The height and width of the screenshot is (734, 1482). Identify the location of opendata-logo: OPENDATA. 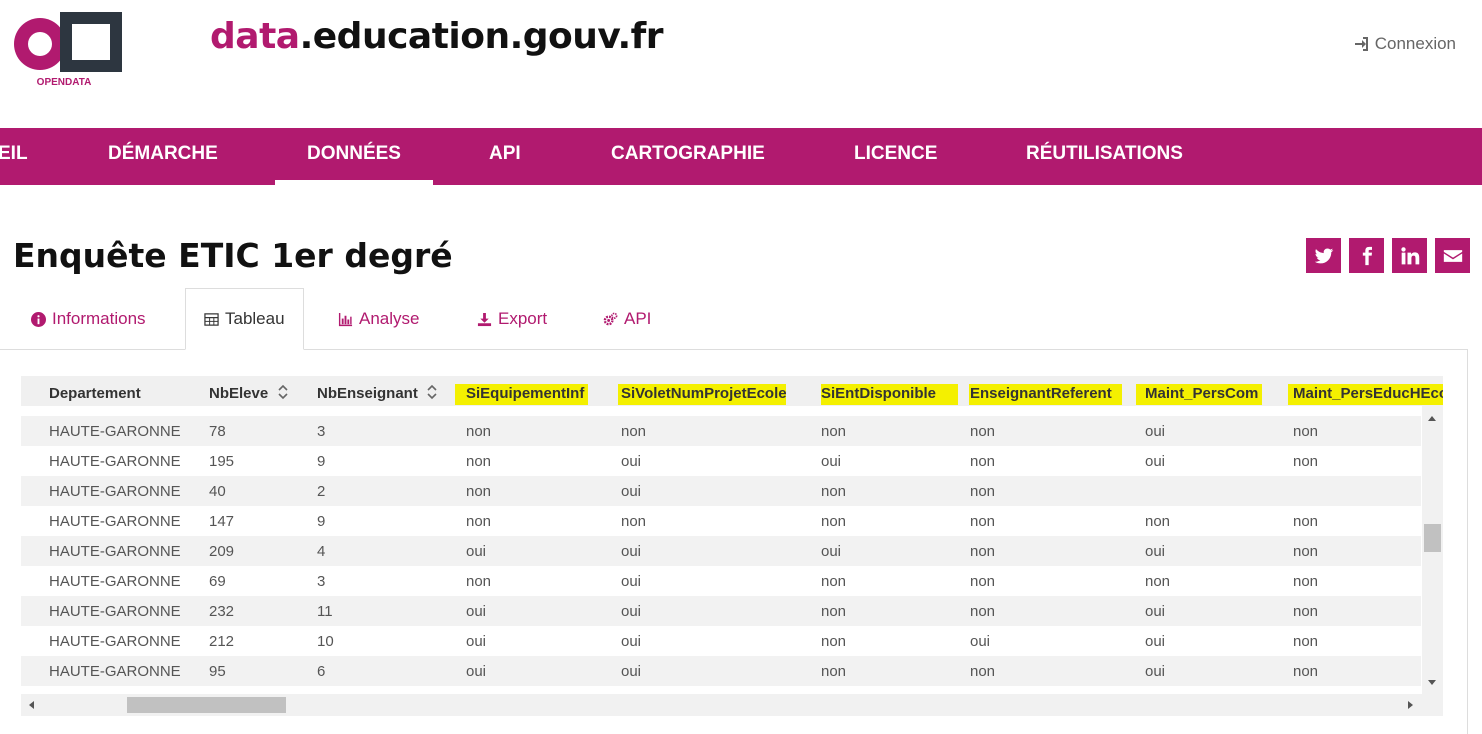
(66, 48).